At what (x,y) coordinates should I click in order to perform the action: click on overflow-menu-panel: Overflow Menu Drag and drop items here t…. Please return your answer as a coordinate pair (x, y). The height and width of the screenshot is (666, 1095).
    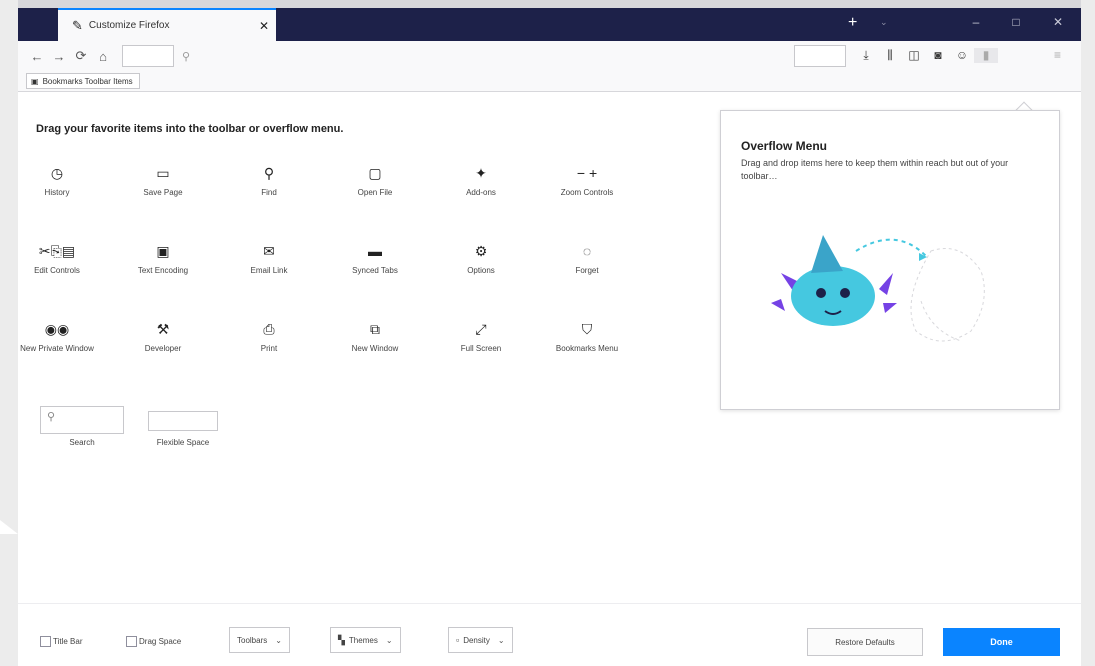
    Looking at the image, I should click on (890, 260).